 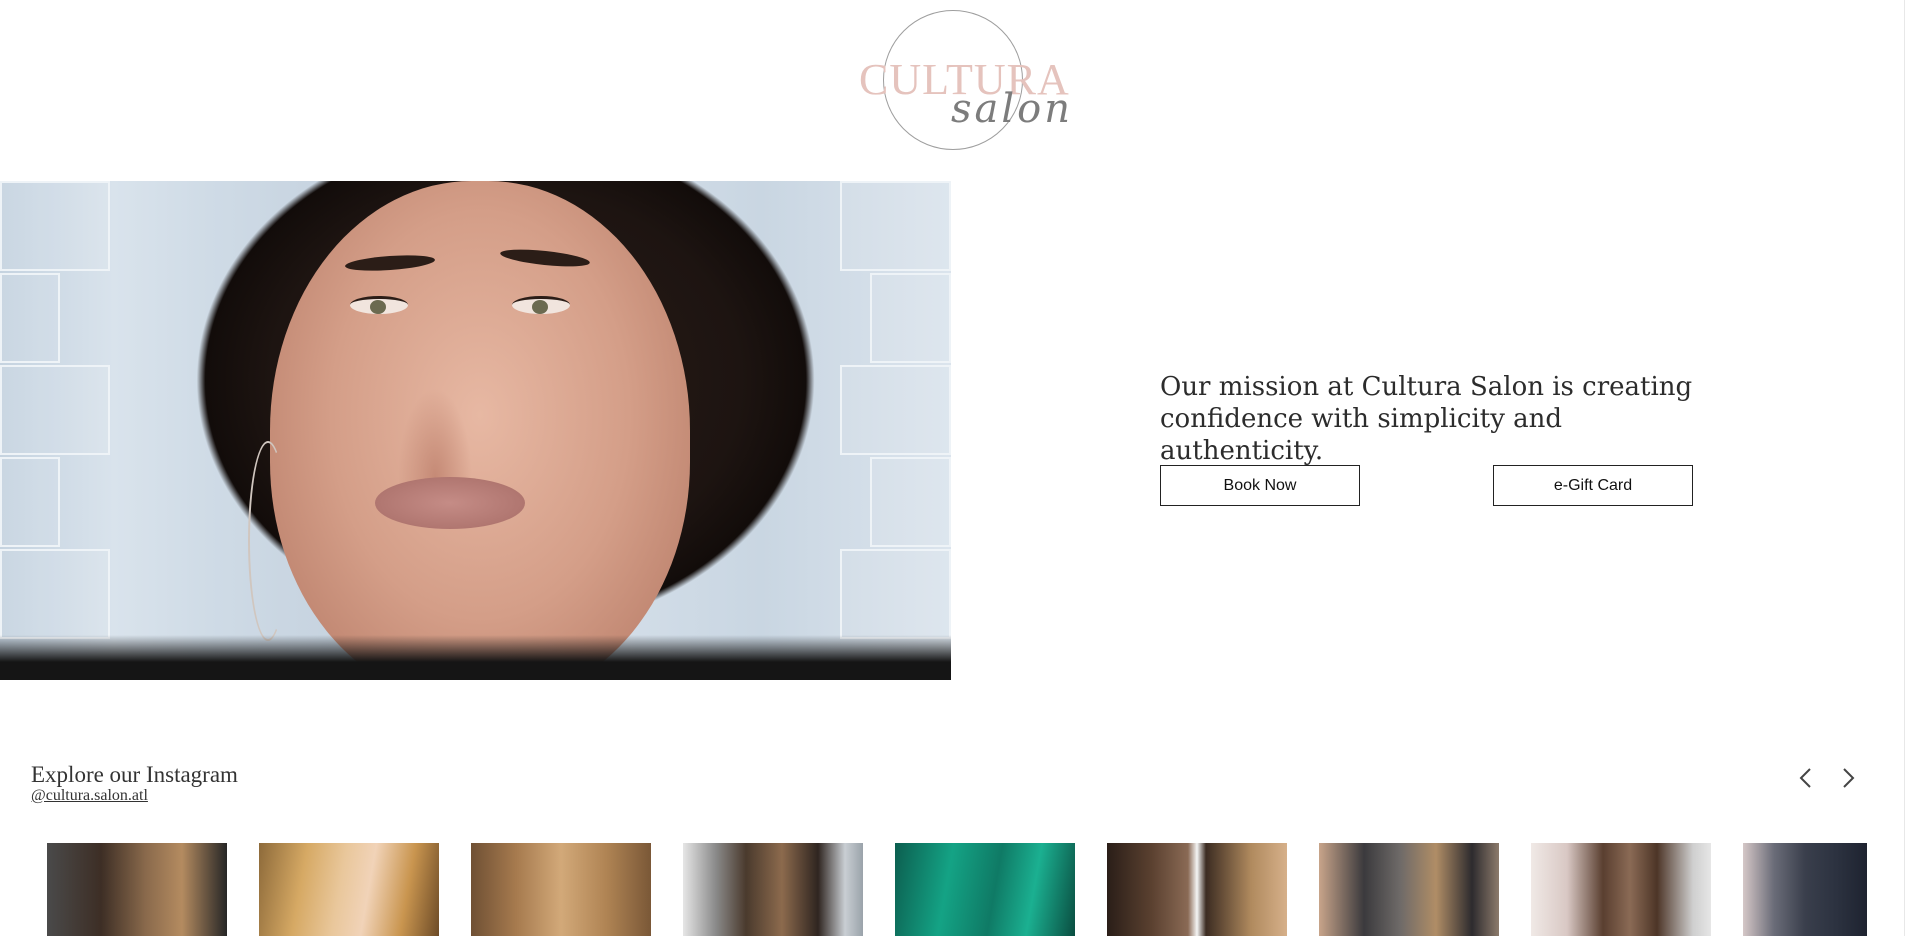 I want to click on shirt, so click(x=475, y=657).